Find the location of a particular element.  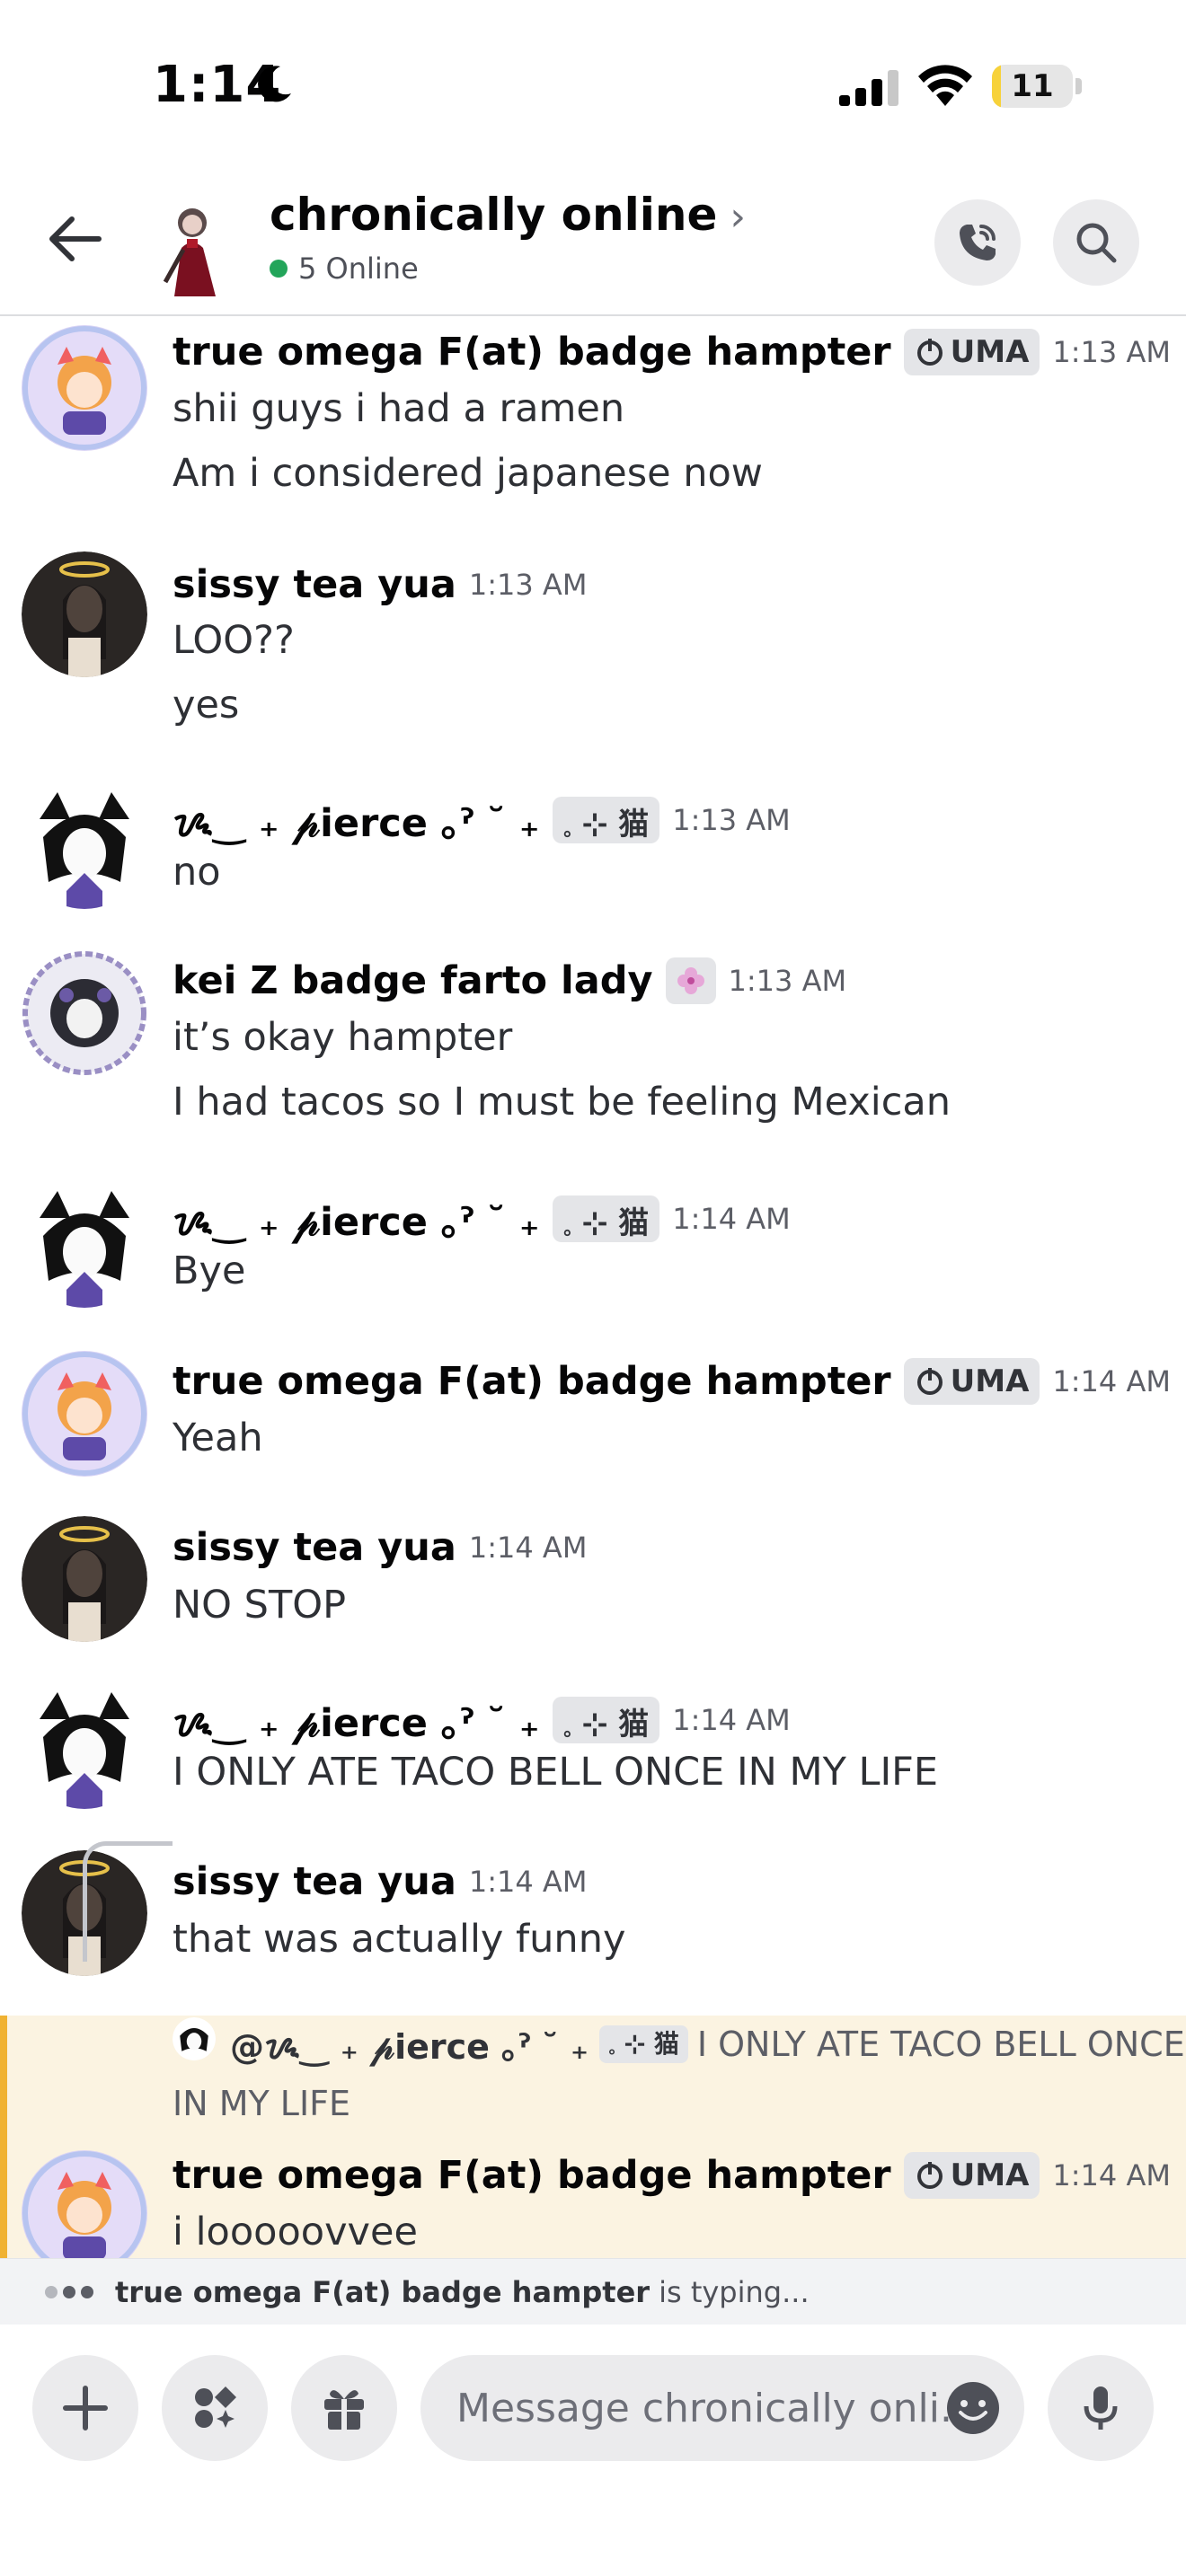

emoji-icon is located at coordinates (973, 2408).